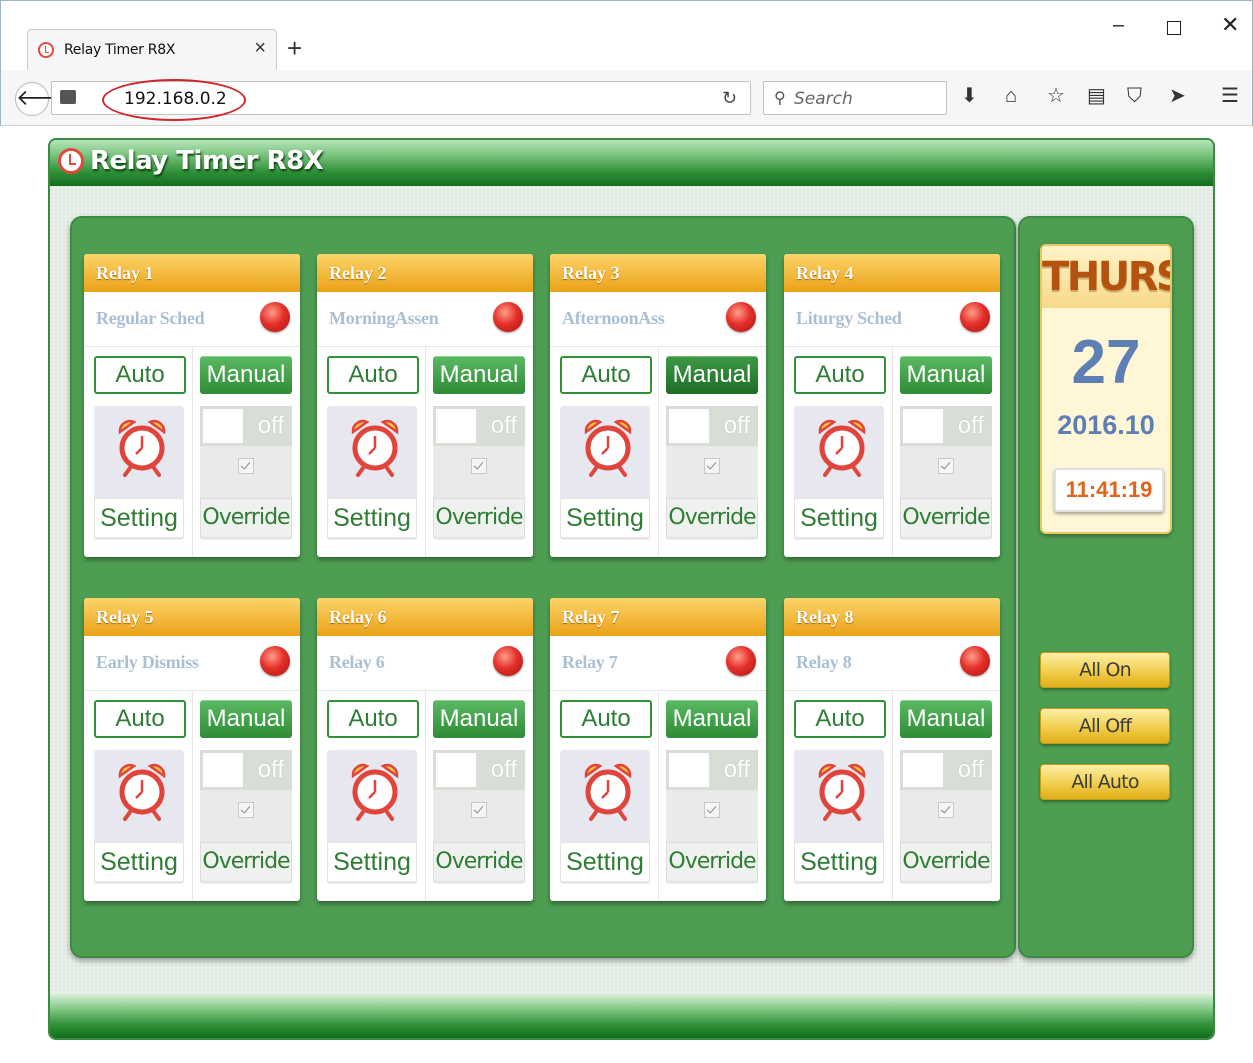 This screenshot has height=1063, width=1253. Describe the element at coordinates (1096, 96) in the screenshot. I see `reading-list-icon: ▤` at that location.